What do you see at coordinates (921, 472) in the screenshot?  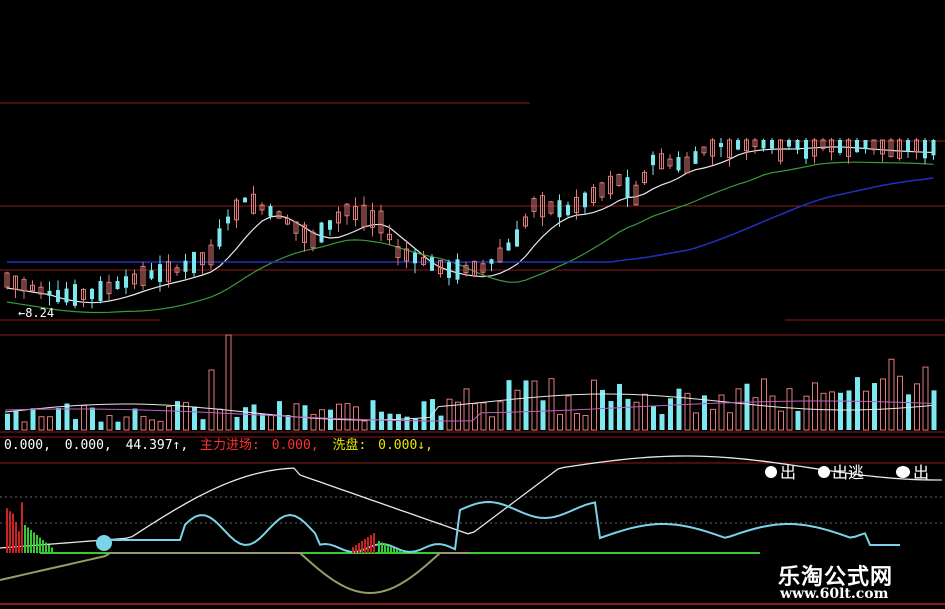 I see `signal-chu-2: 出` at bounding box center [921, 472].